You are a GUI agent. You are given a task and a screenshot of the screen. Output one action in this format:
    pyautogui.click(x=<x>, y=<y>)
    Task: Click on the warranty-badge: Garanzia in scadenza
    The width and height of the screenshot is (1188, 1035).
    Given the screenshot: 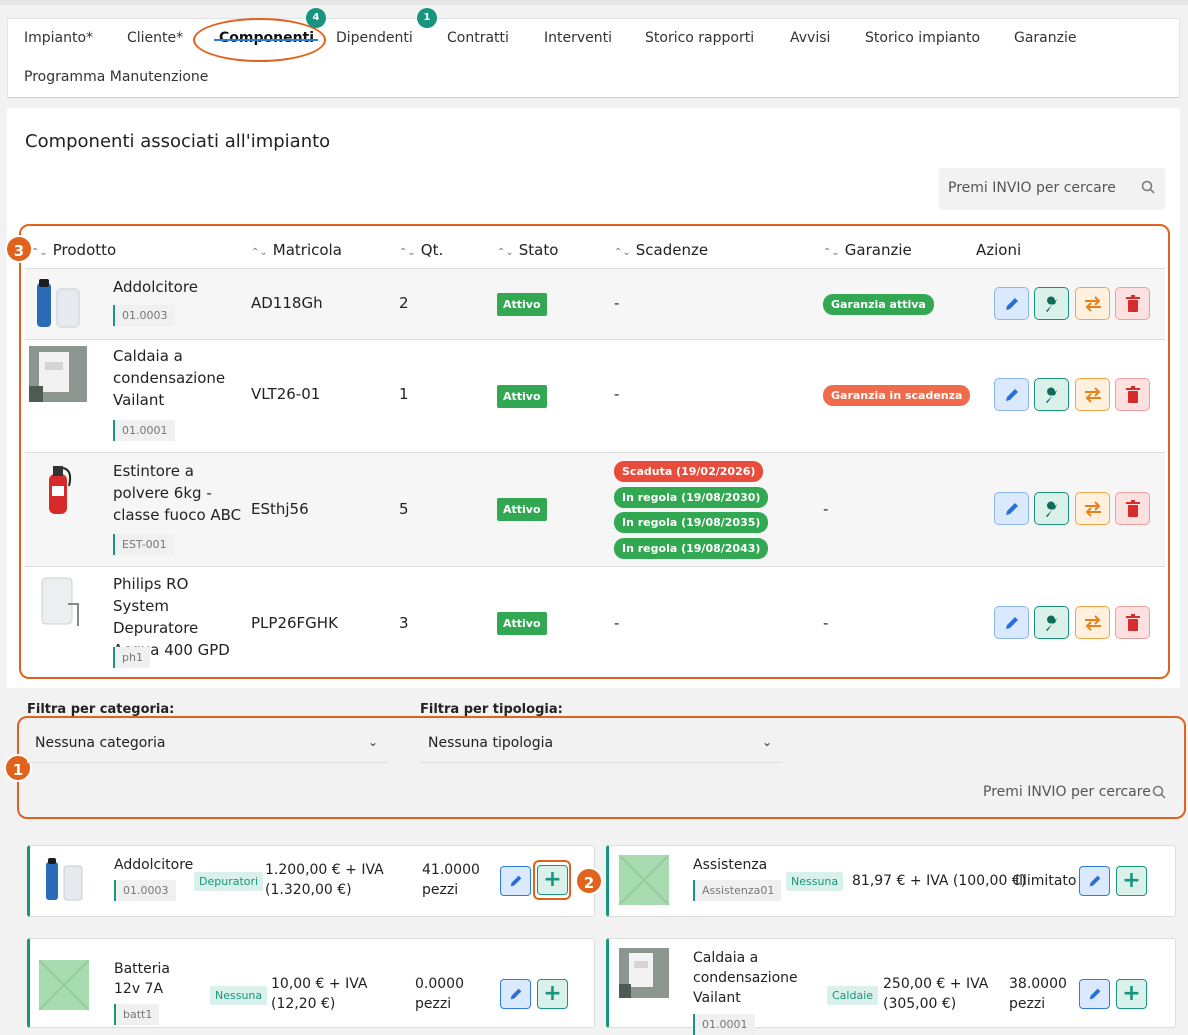 What is the action you would take?
    pyautogui.click(x=897, y=395)
    